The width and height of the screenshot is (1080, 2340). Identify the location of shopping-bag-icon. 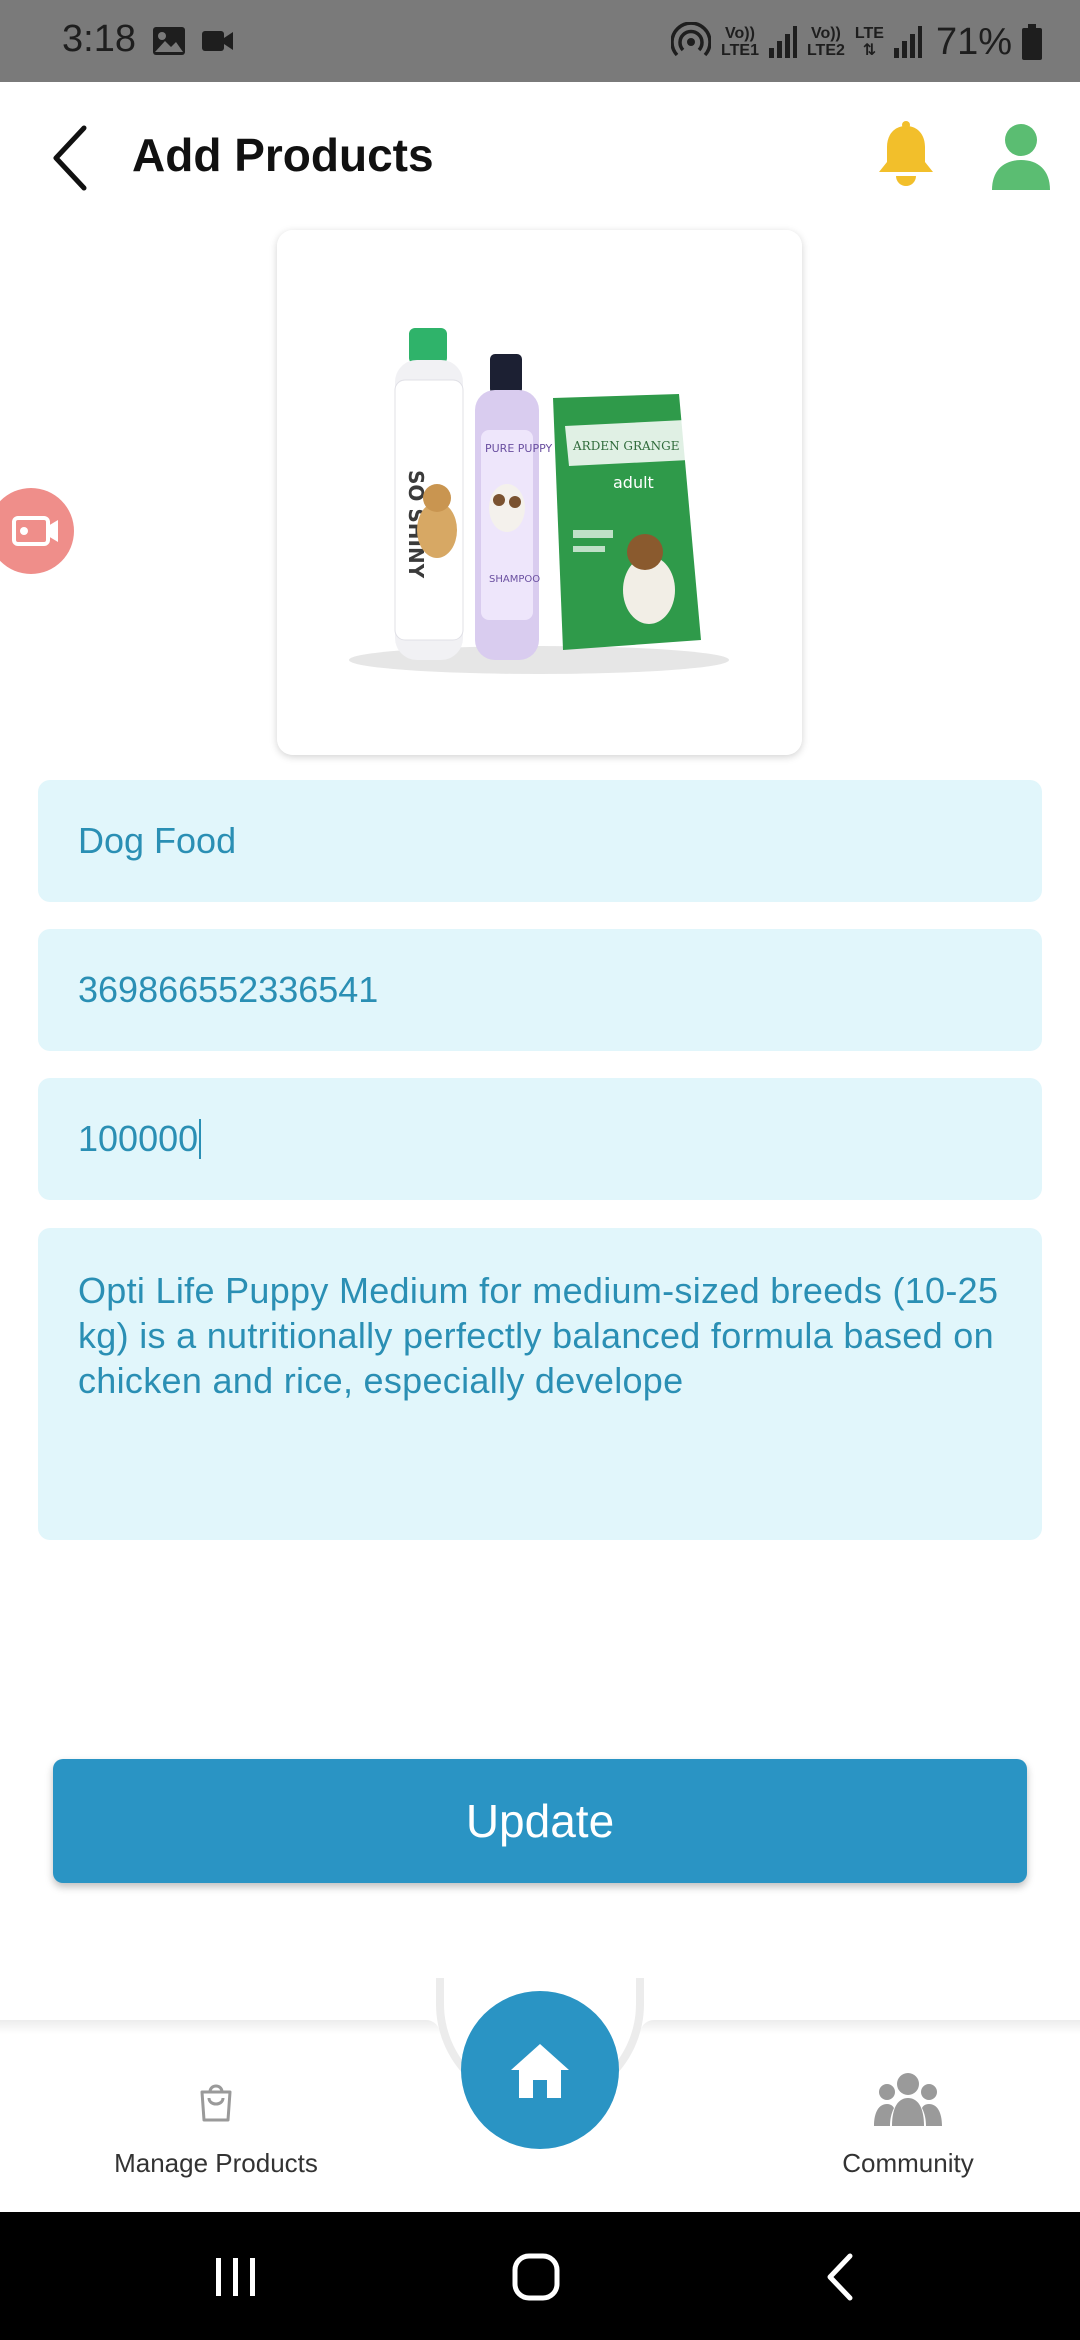
(216, 2103).